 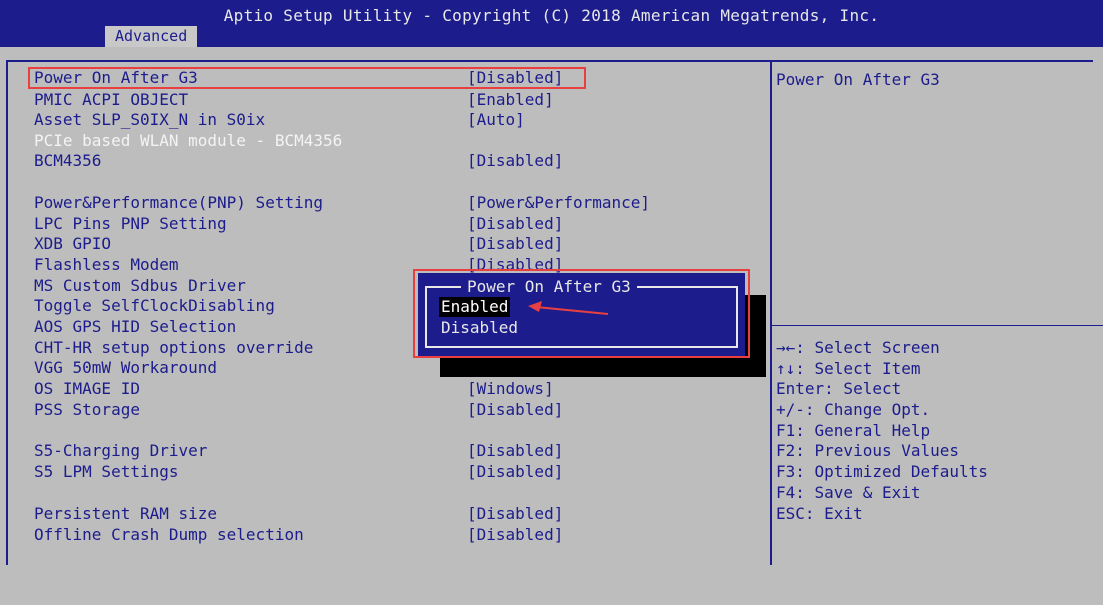 What do you see at coordinates (298, 224) in the screenshot?
I see `setting-lpc-pins-pnp: LPC Pins PNP Setting [Disabled]` at bounding box center [298, 224].